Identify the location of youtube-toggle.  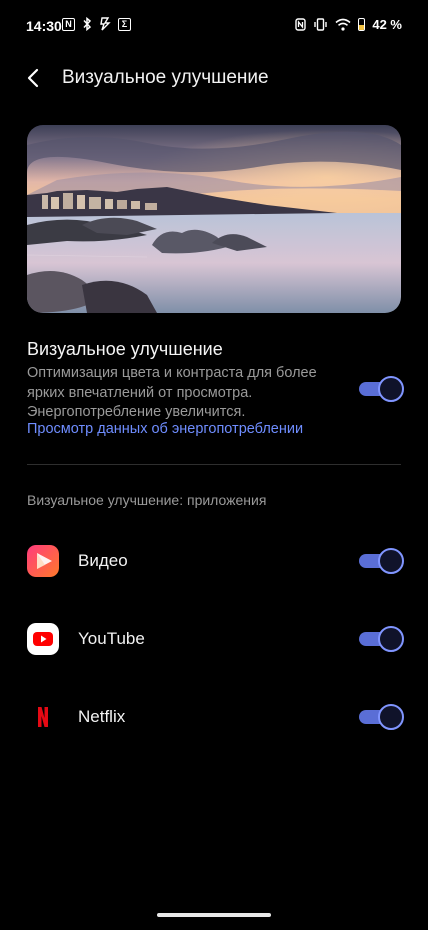
(381, 639).